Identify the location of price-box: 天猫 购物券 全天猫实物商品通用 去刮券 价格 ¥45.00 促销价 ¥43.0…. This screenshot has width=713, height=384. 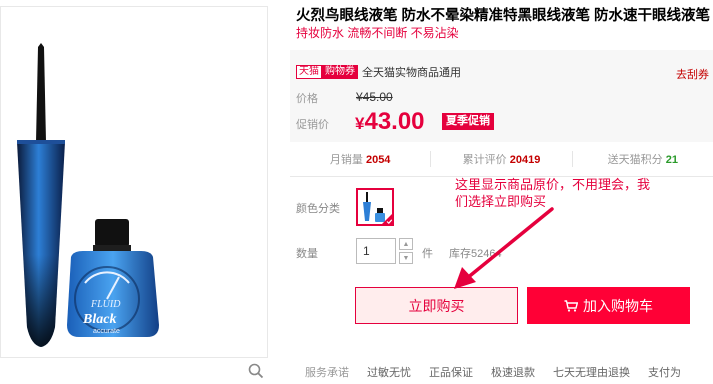
(501, 96).